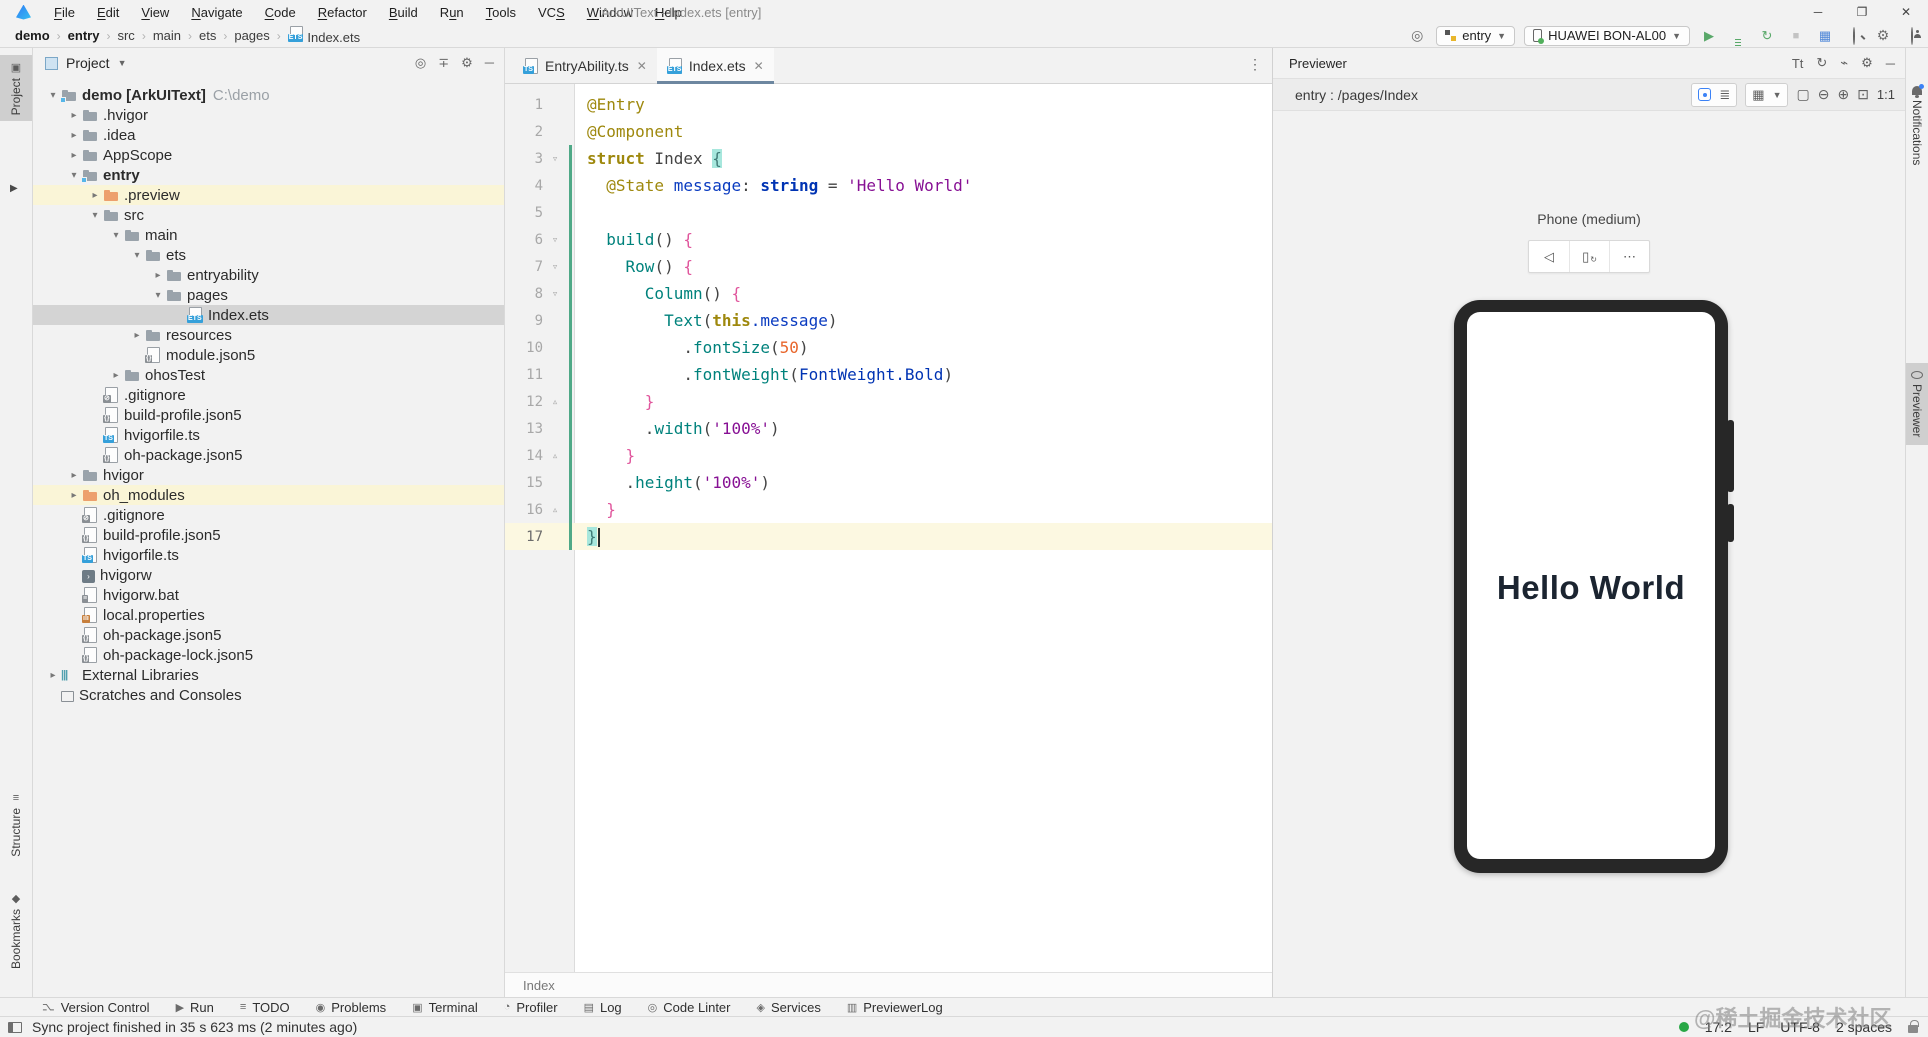  What do you see at coordinates (1718, 1027) in the screenshot?
I see `caret-position: 17:2` at bounding box center [1718, 1027].